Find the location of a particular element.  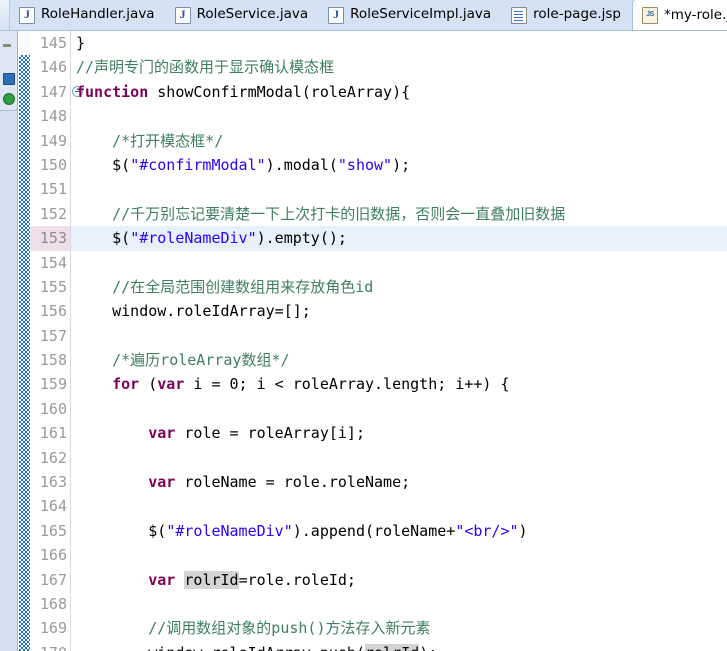

code-line: 160 is located at coordinates (378, 409).